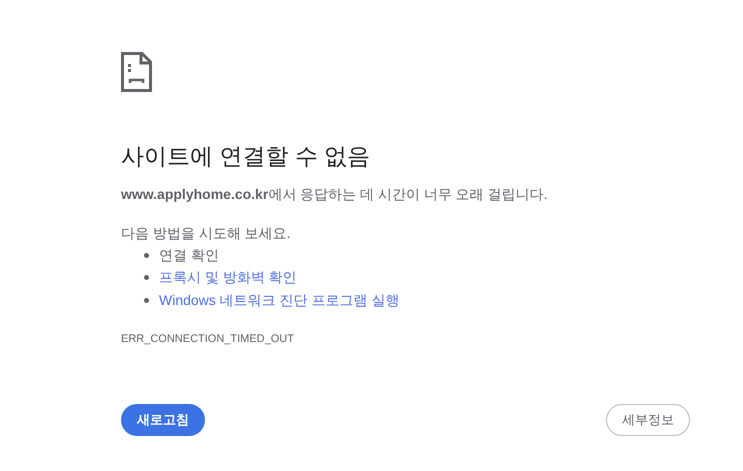  I want to click on error-code: ERR_CONNECTION_TIMED_OUT, so click(208, 340).